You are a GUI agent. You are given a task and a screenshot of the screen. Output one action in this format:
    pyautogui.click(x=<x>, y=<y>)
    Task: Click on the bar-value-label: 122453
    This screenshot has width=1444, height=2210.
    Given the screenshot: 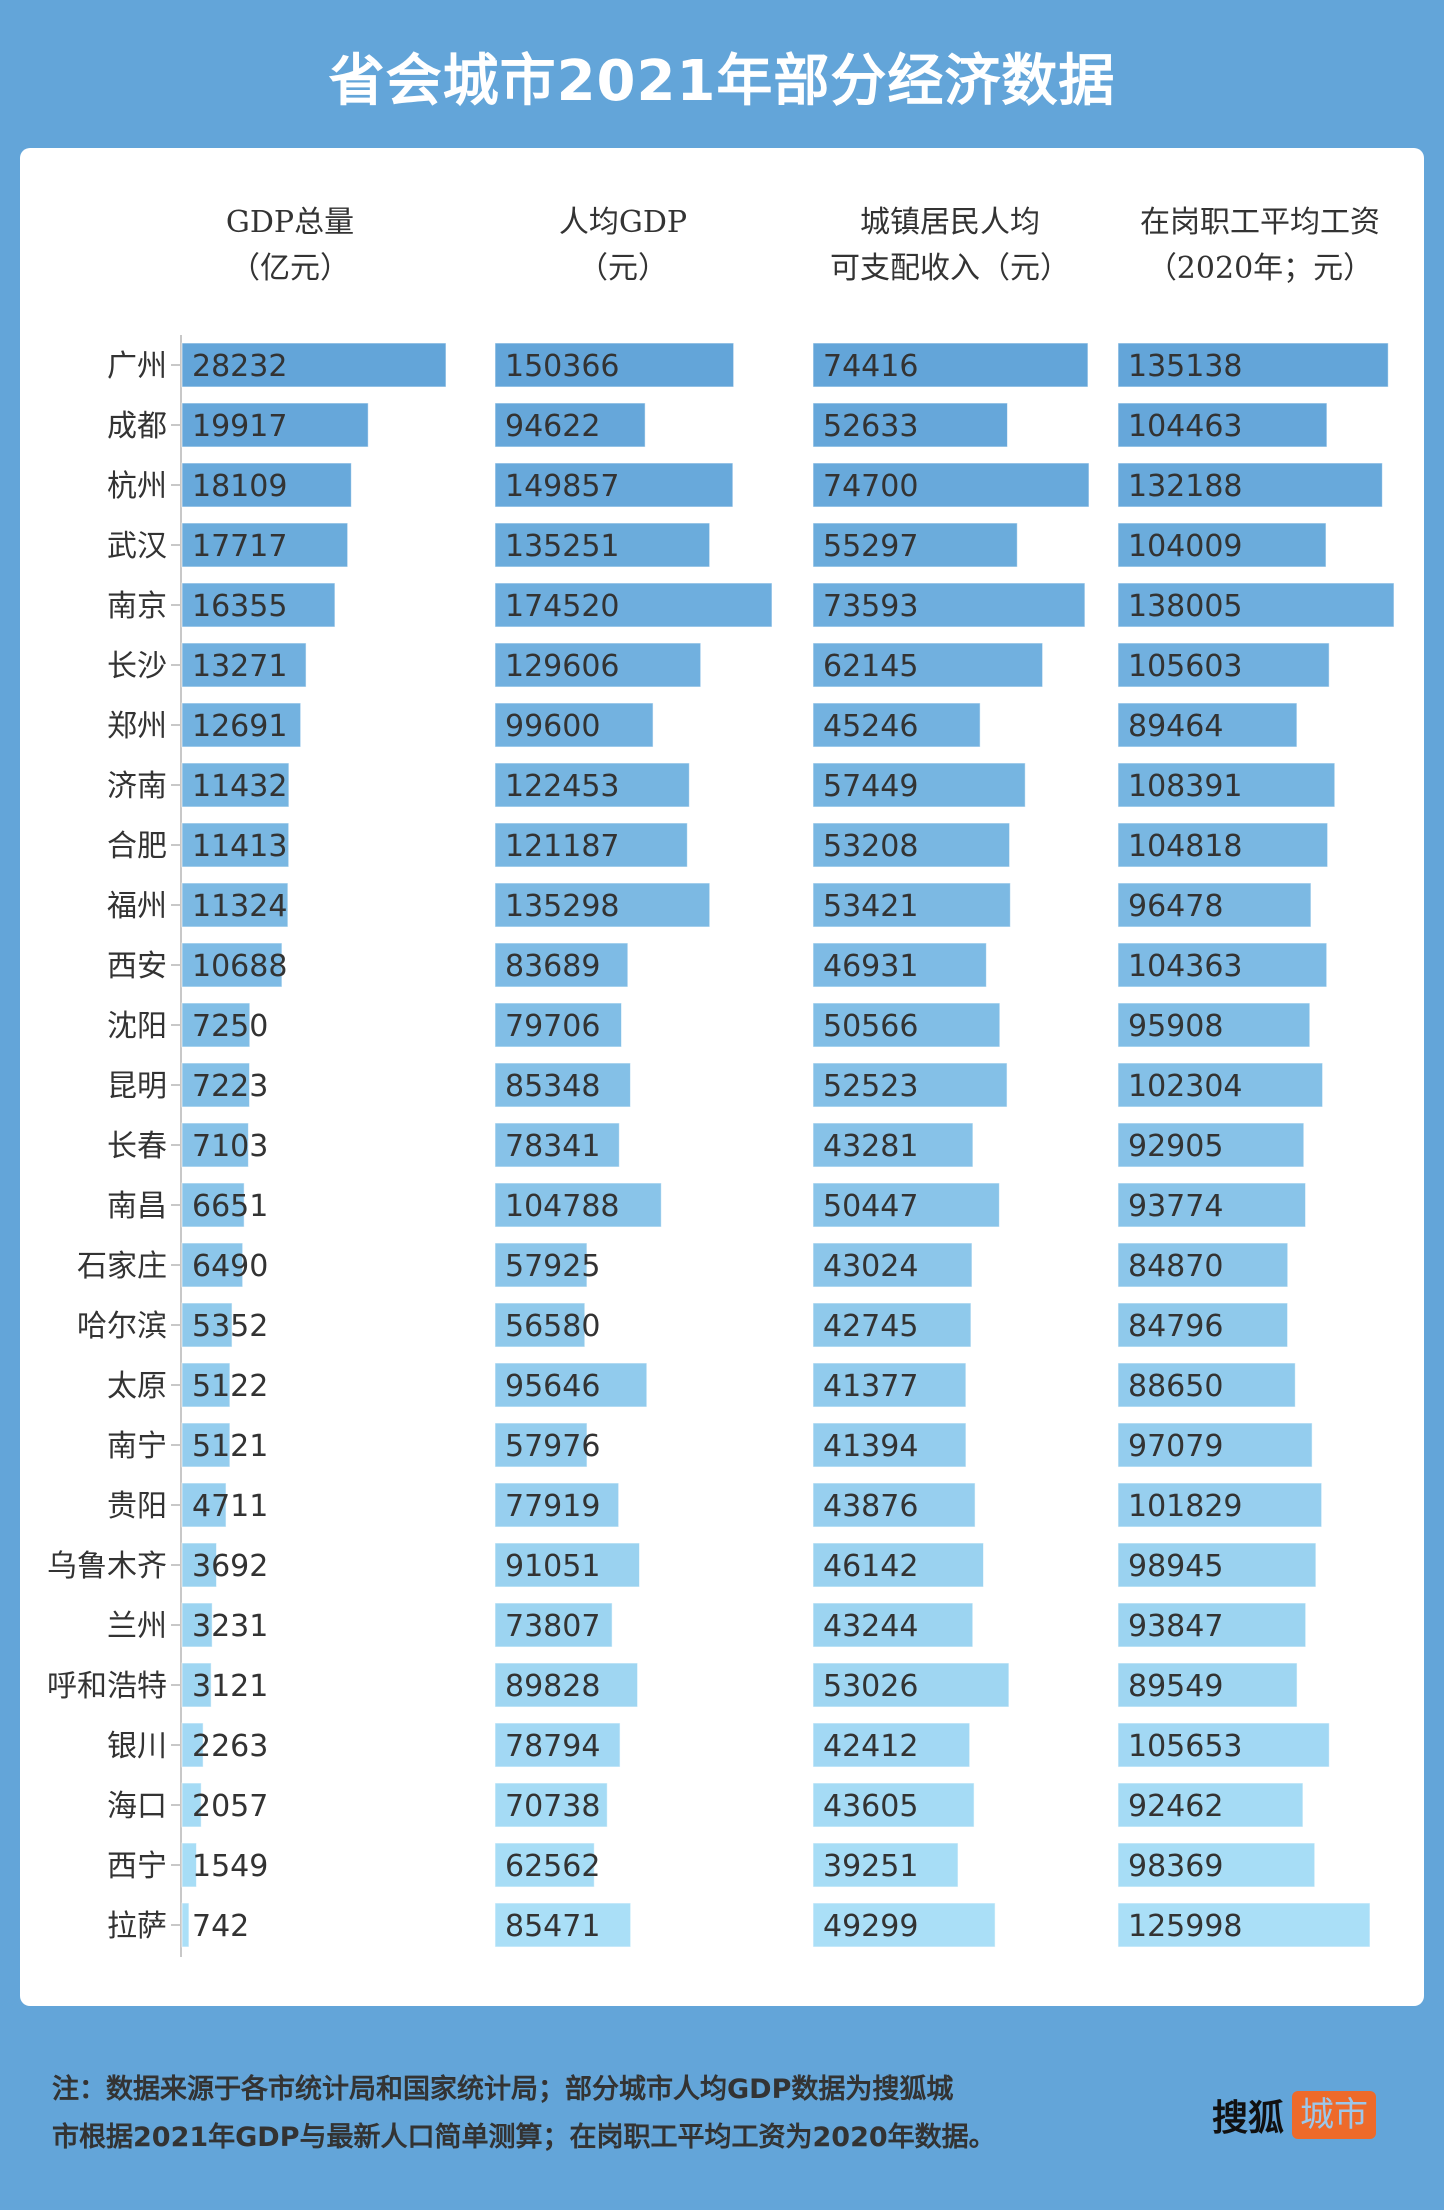 What is the action you would take?
    pyautogui.click(x=562, y=786)
    